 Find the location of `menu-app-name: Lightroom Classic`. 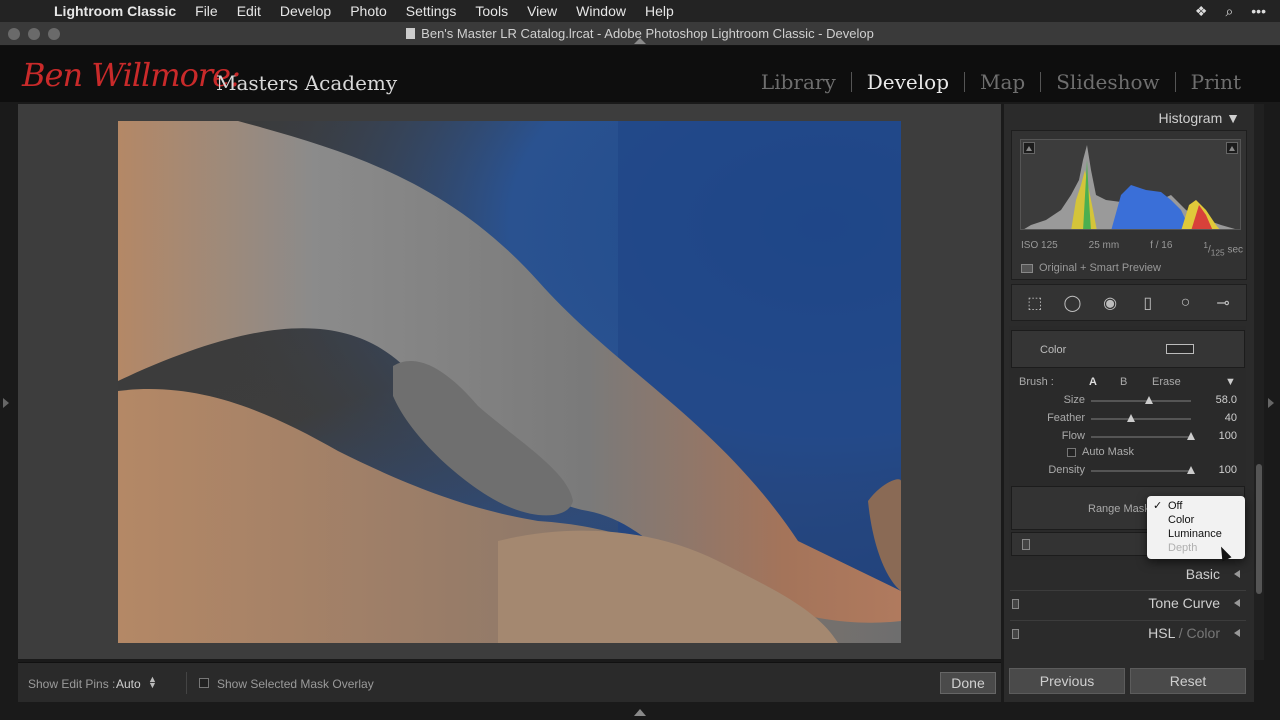

menu-app-name: Lightroom Classic is located at coordinates (115, 11).